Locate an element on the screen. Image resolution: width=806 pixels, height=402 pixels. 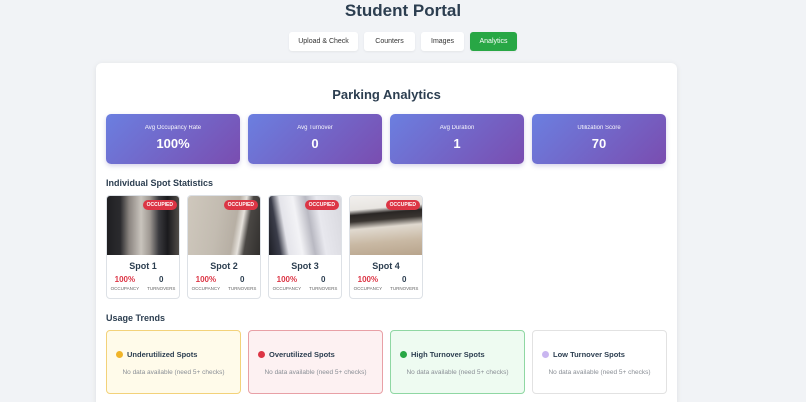
stat-value: 70 is located at coordinates (599, 143).